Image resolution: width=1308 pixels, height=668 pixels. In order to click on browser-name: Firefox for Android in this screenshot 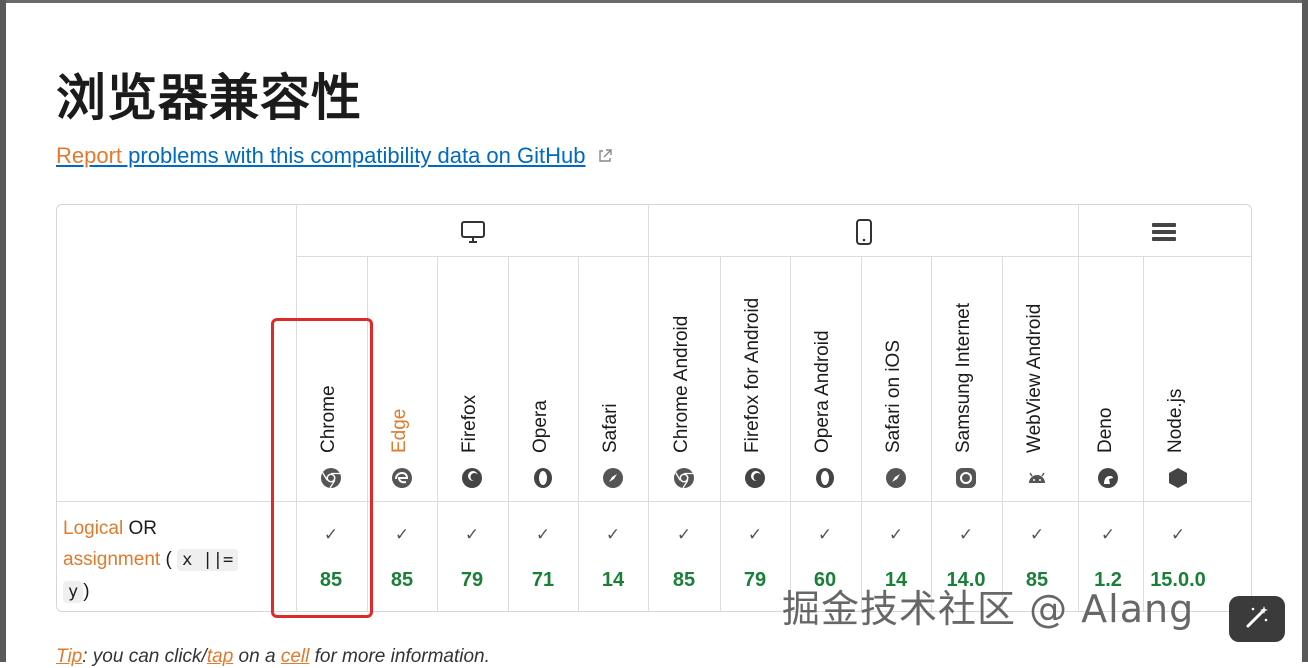, I will do `click(752, 375)`.